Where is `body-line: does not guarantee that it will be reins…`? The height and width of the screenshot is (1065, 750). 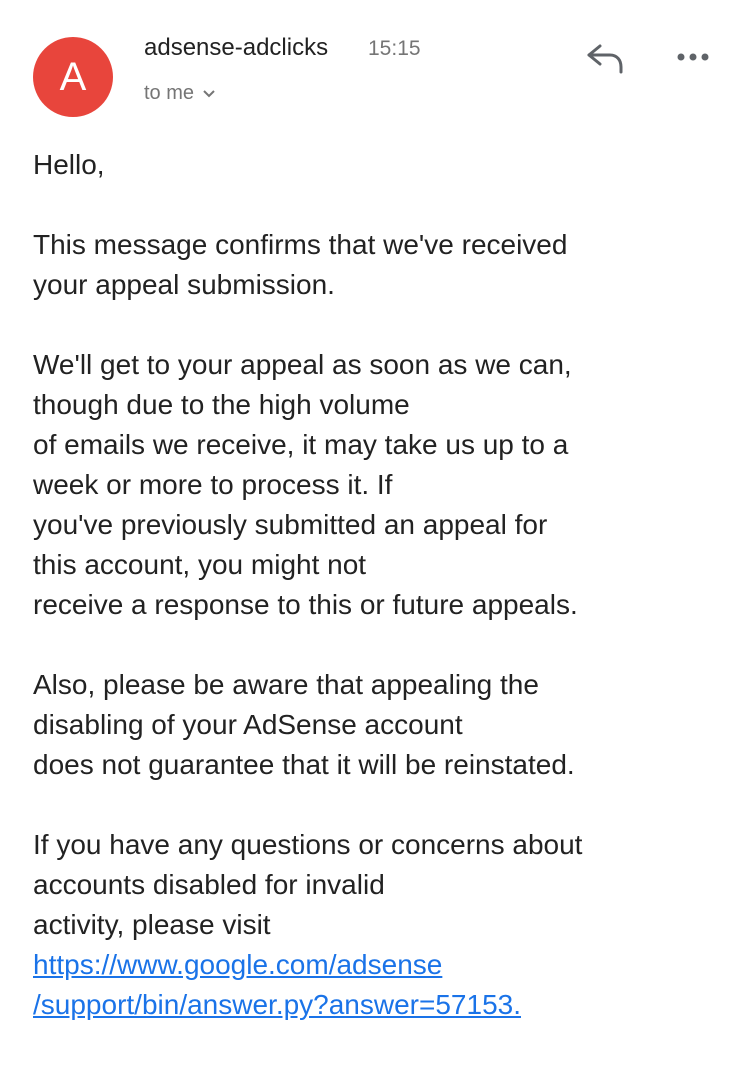
body-line: does not guarantee that it will be reins… is located at coordinates (304, 764).